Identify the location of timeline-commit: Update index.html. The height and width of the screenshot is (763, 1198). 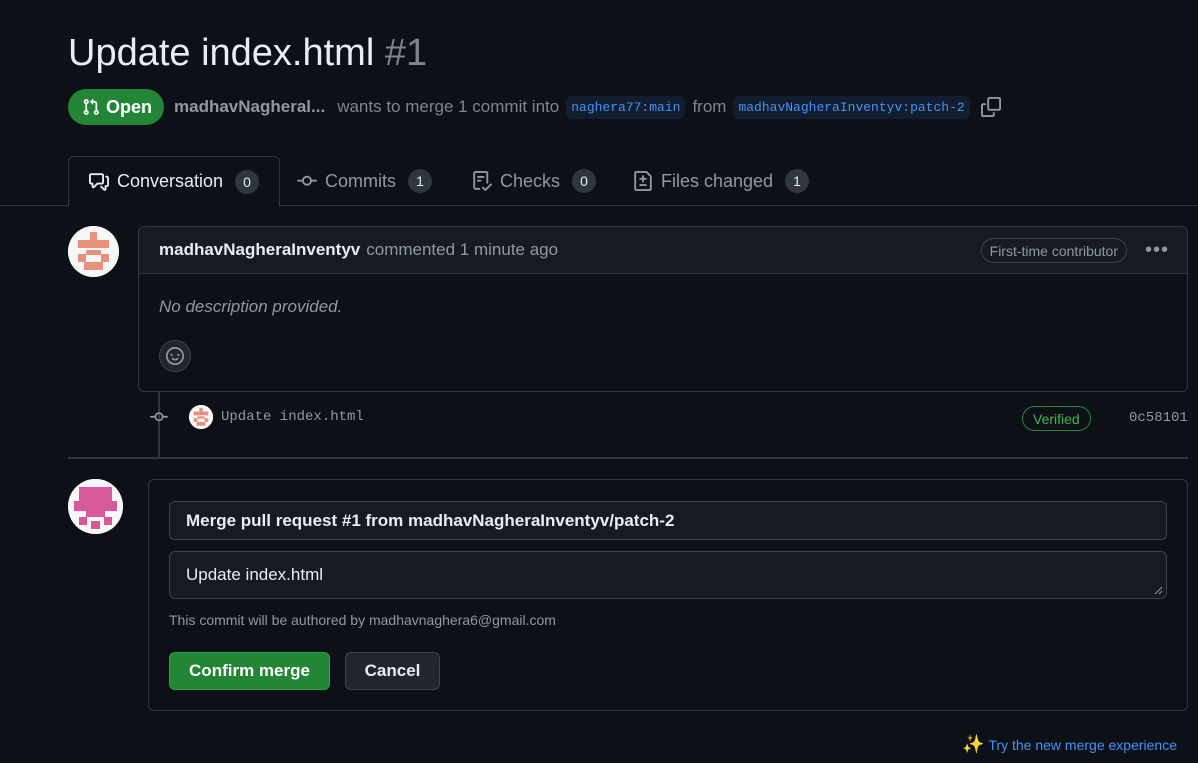
(276, 417).